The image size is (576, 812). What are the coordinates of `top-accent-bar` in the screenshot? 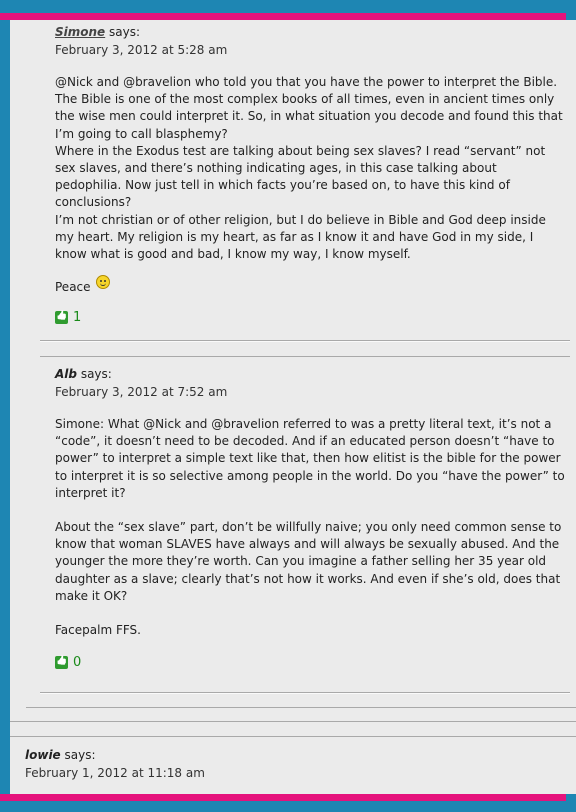 It's located at (283, 16).